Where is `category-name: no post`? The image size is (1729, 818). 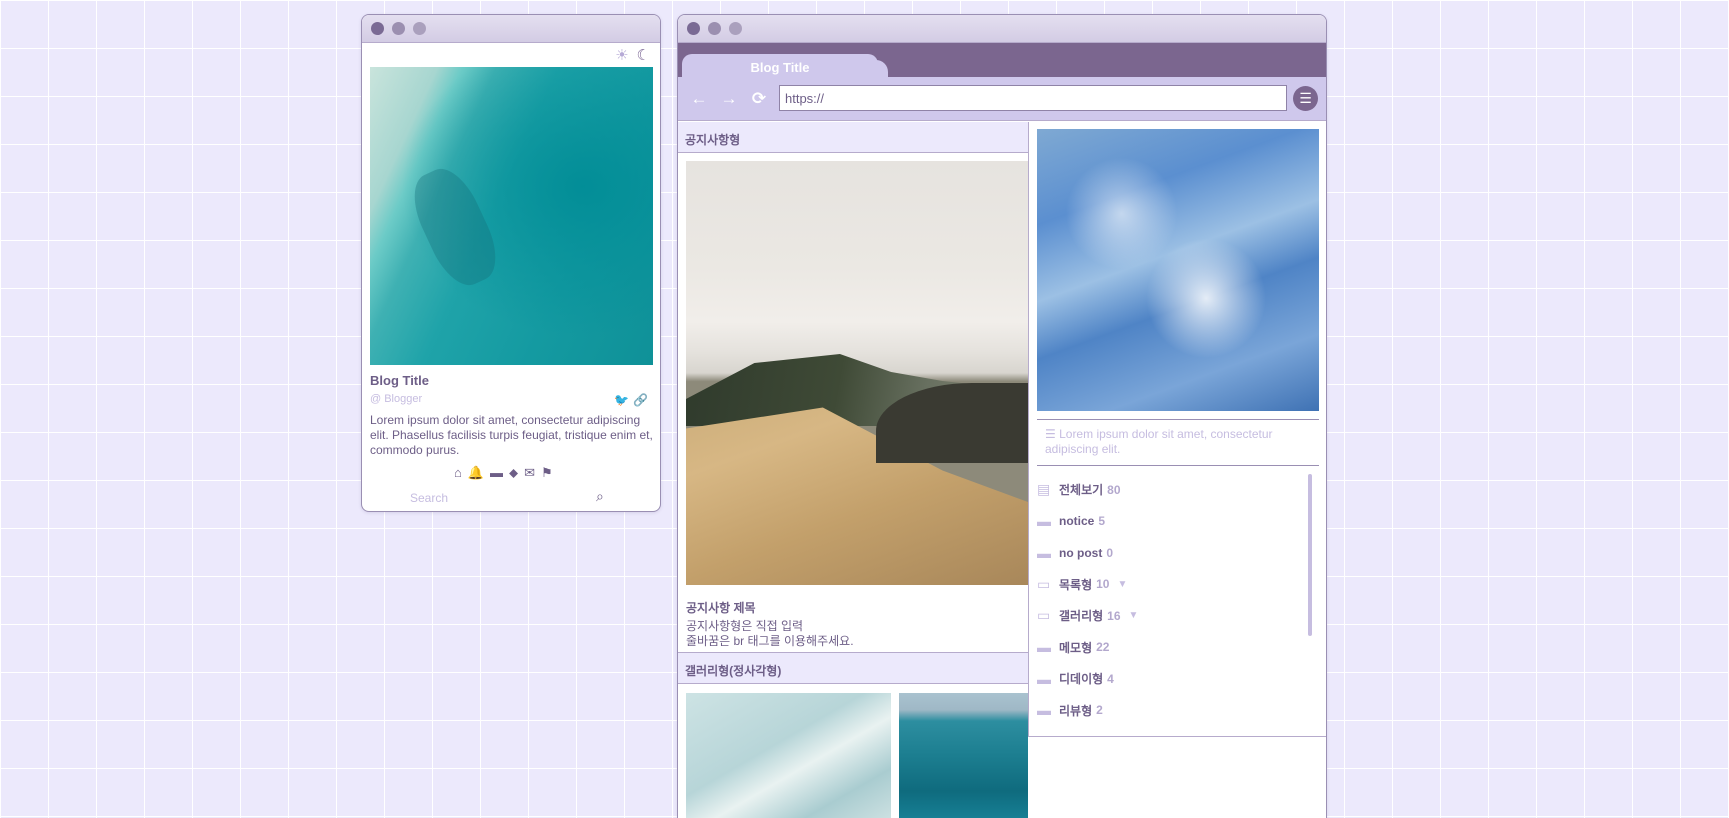 category-name: no post is located at coordinates (1081, 552).